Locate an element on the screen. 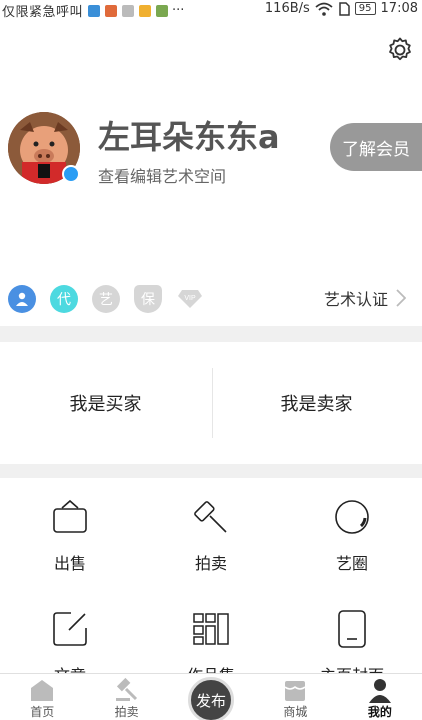 This screenshot has width=422, height=720. gavel-tab-icon is located at coordinates (126, 689).